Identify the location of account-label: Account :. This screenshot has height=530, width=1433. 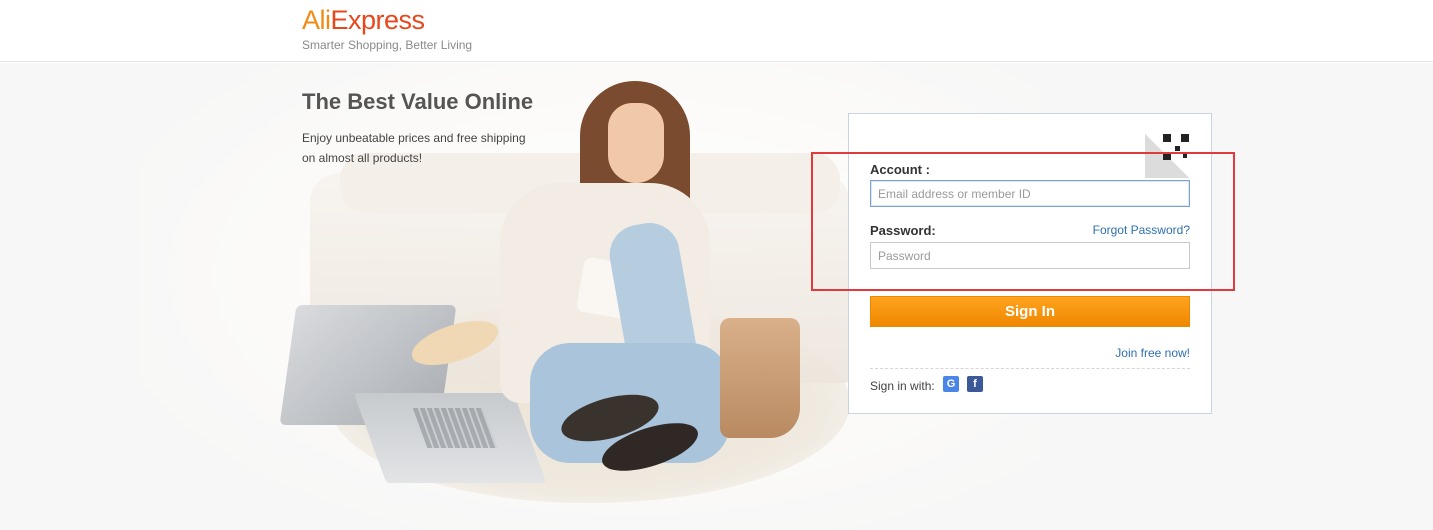
(900, 169).